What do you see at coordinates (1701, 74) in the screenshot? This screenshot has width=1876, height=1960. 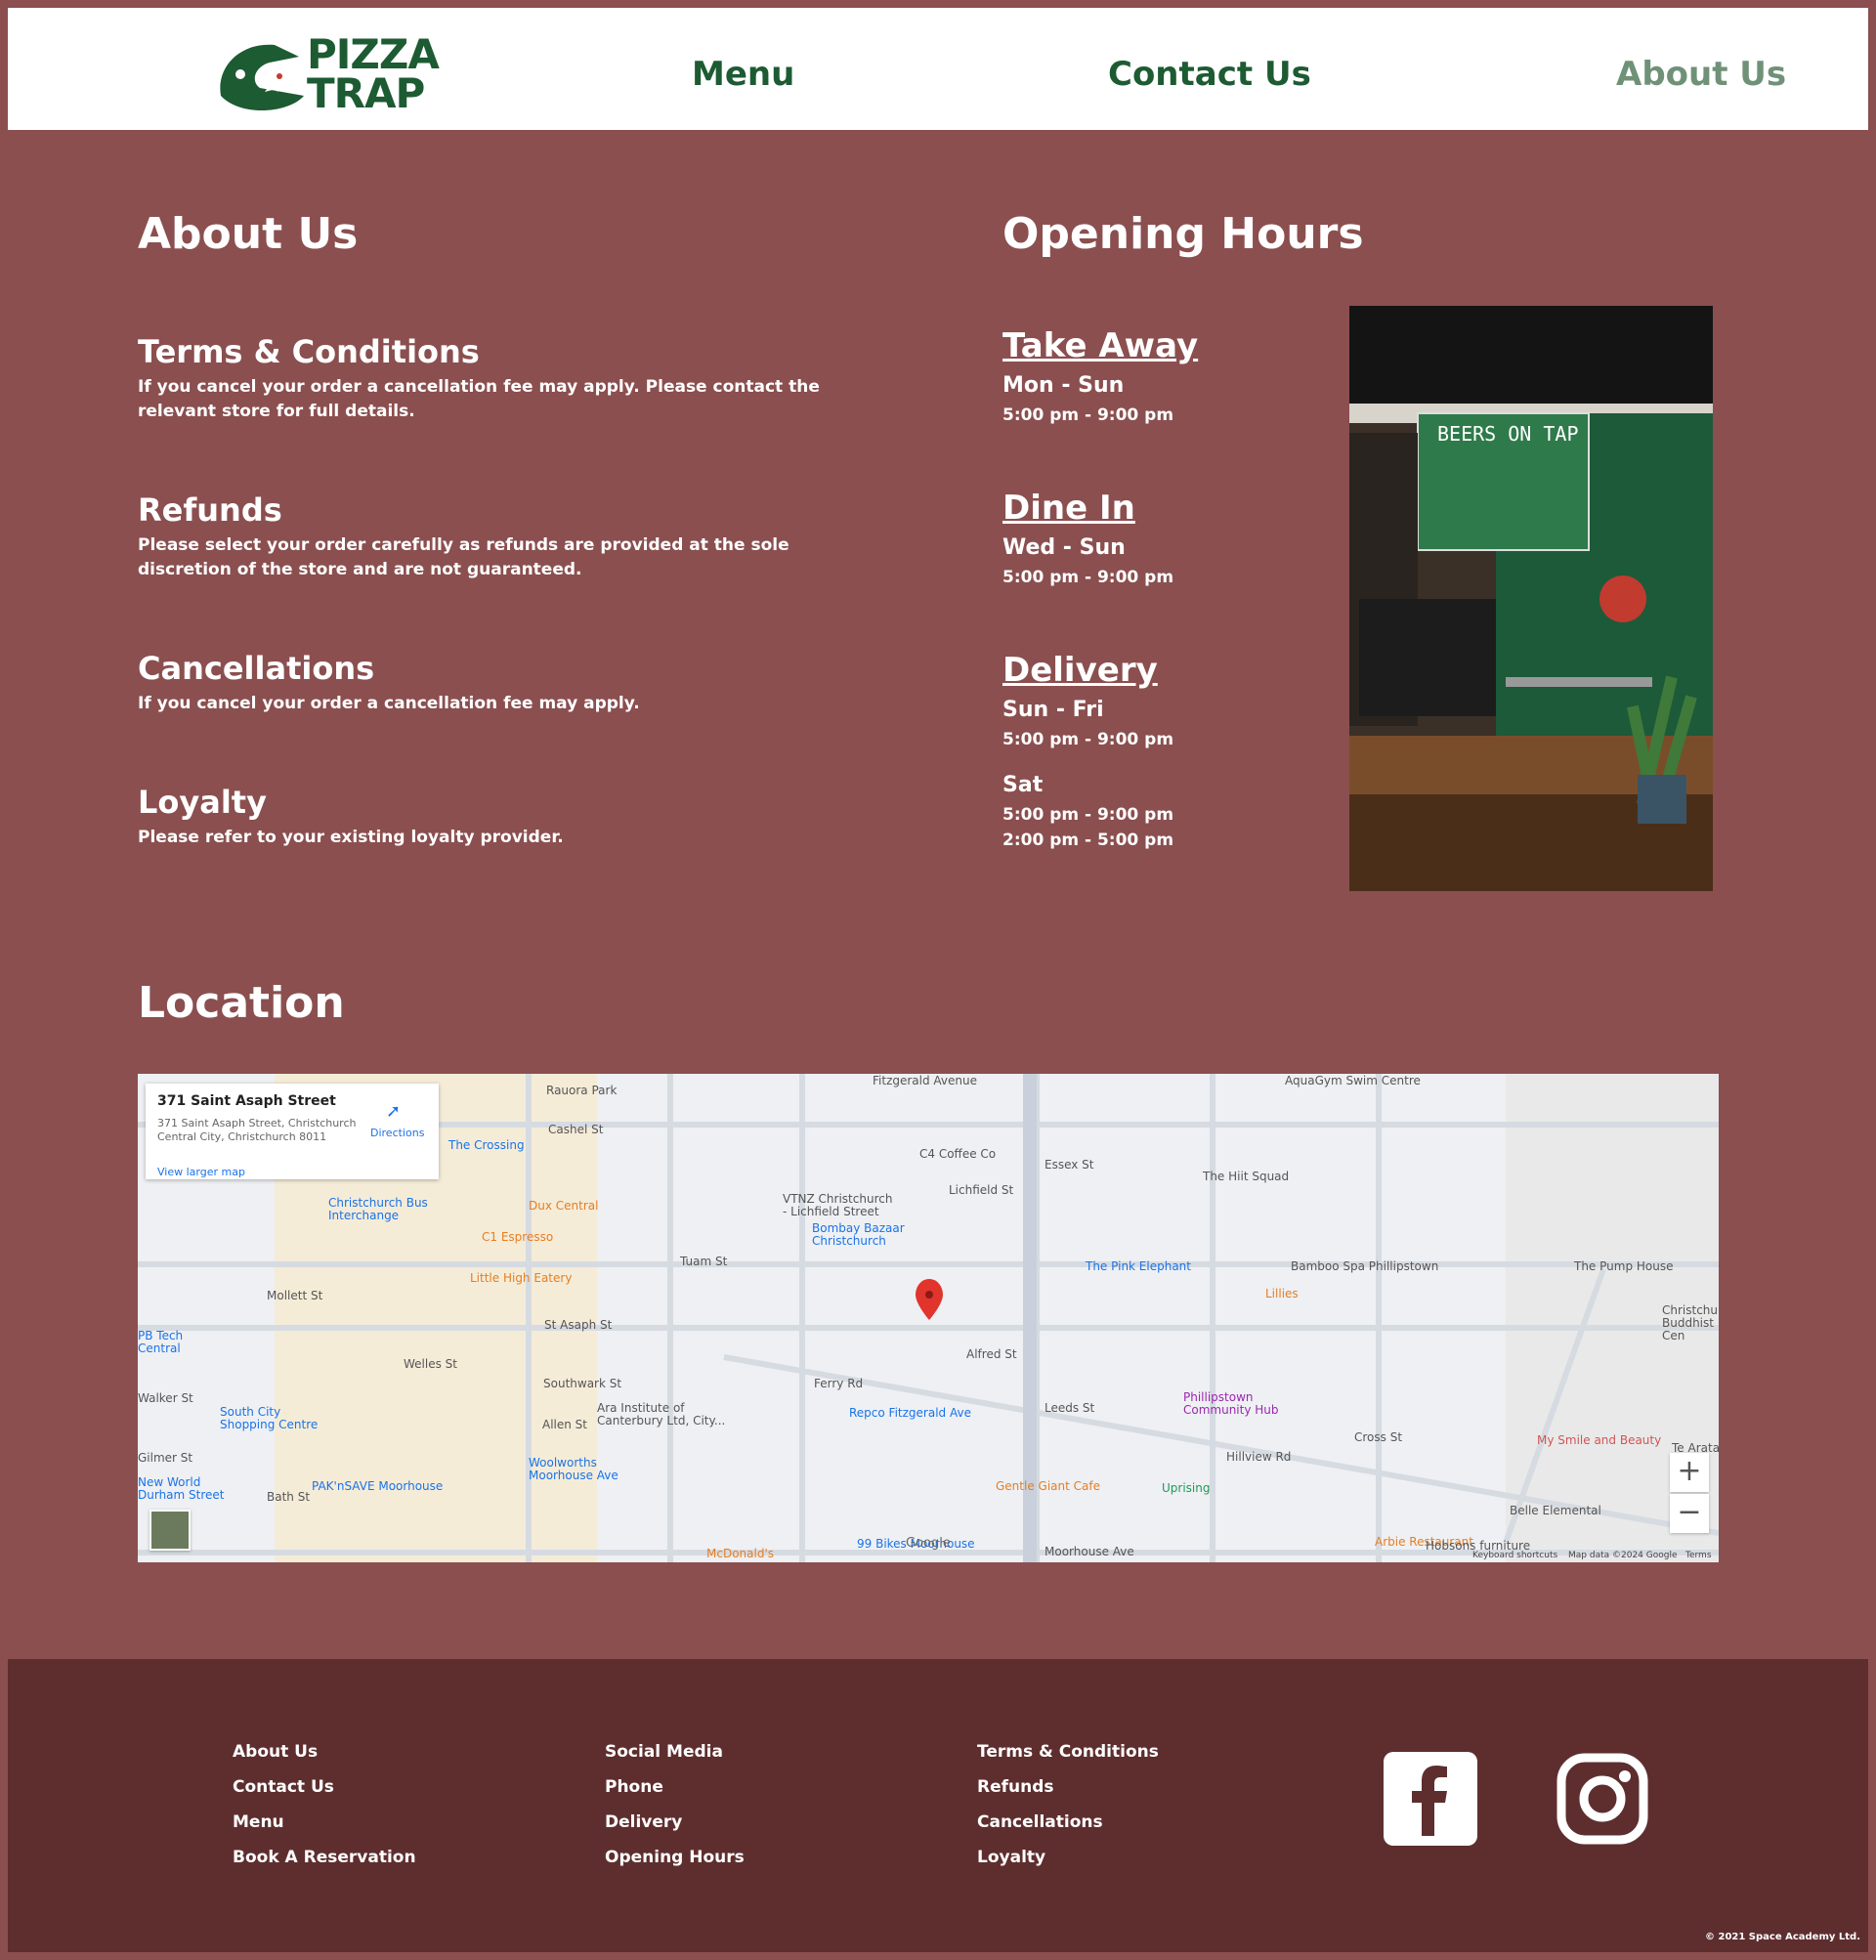 I see `nav-about-us: About Us` at bounding box center [1701, 74].